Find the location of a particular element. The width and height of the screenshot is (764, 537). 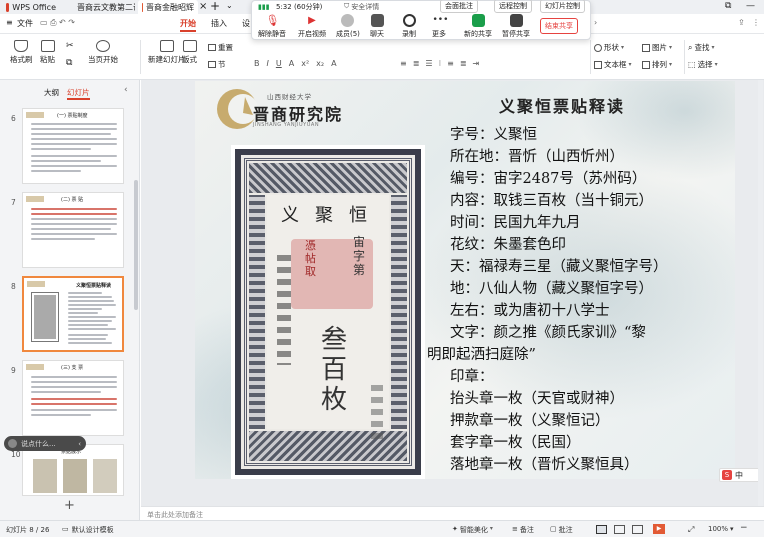

collapse-panel-icon: ‹ is located at coordinates (126, 90).